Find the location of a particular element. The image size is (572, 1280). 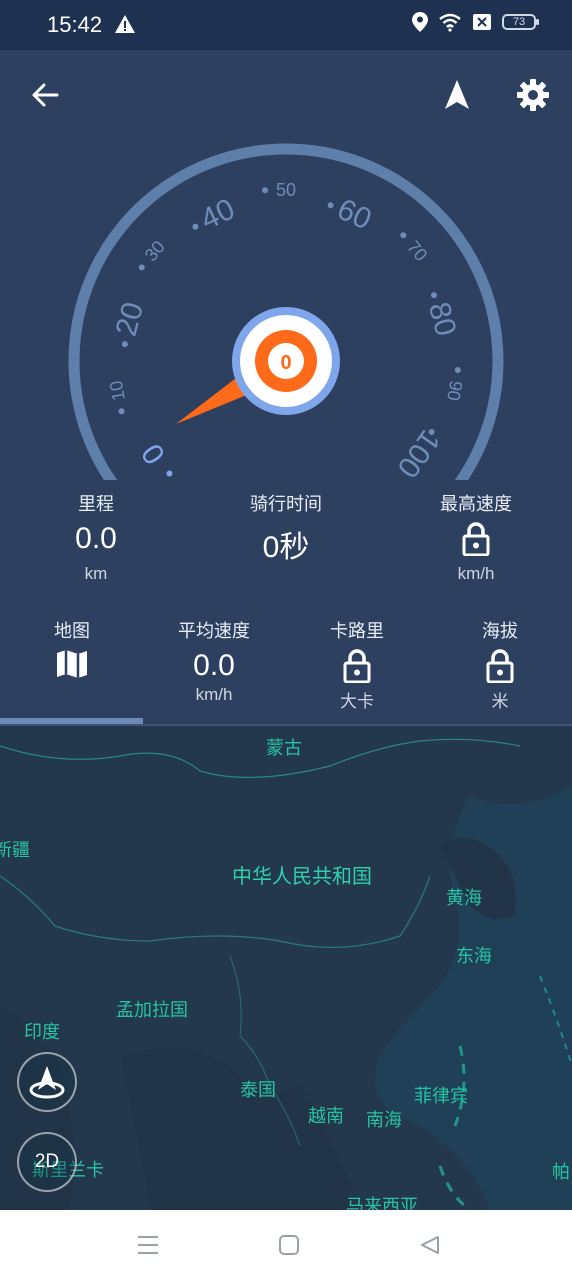

stat-distance: 里程 0.0 km is located at coordinates (96, 537).